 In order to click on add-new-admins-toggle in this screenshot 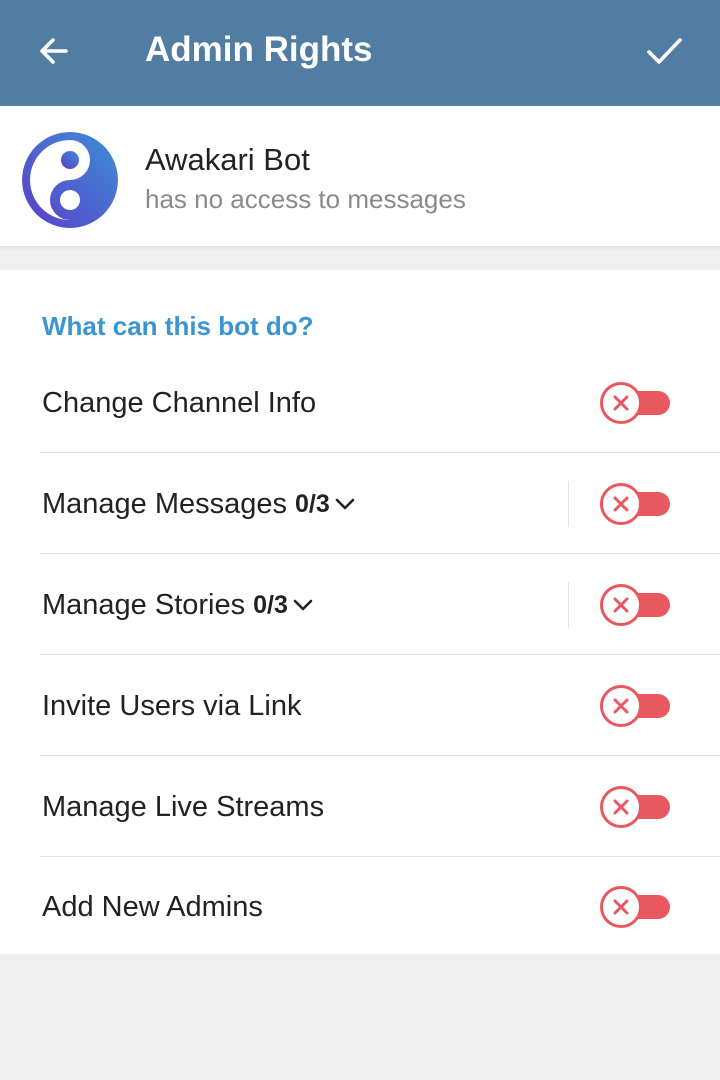, I will do `click(636, 906)`.